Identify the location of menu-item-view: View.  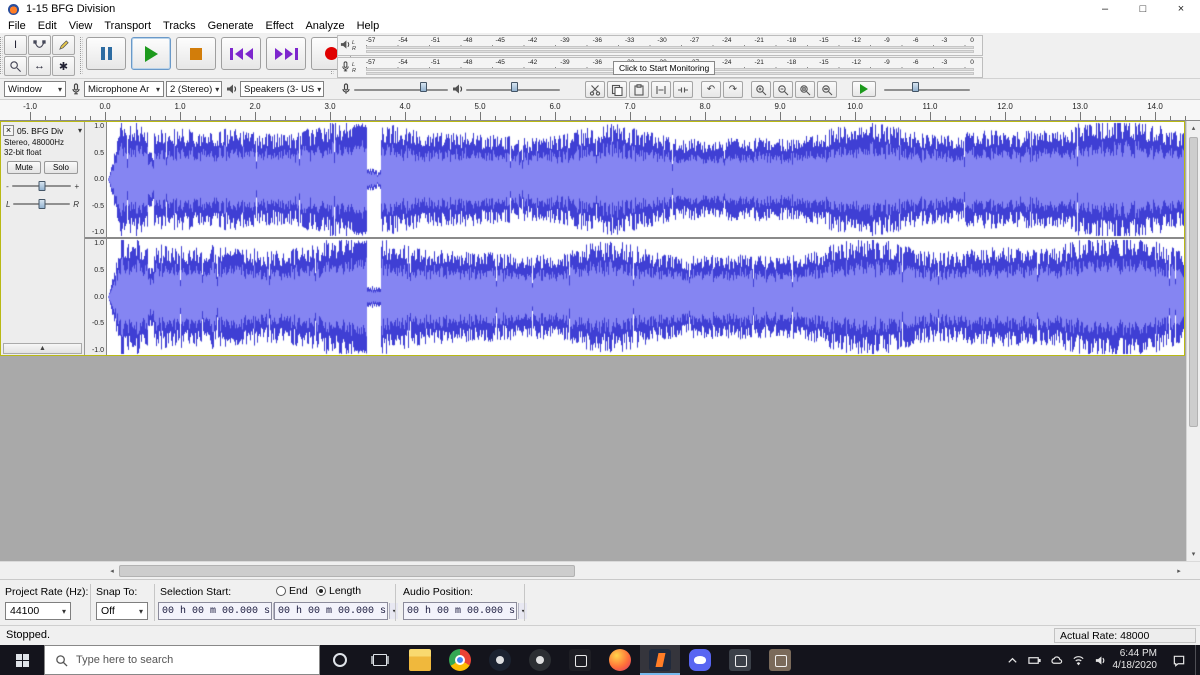
(81, 26).